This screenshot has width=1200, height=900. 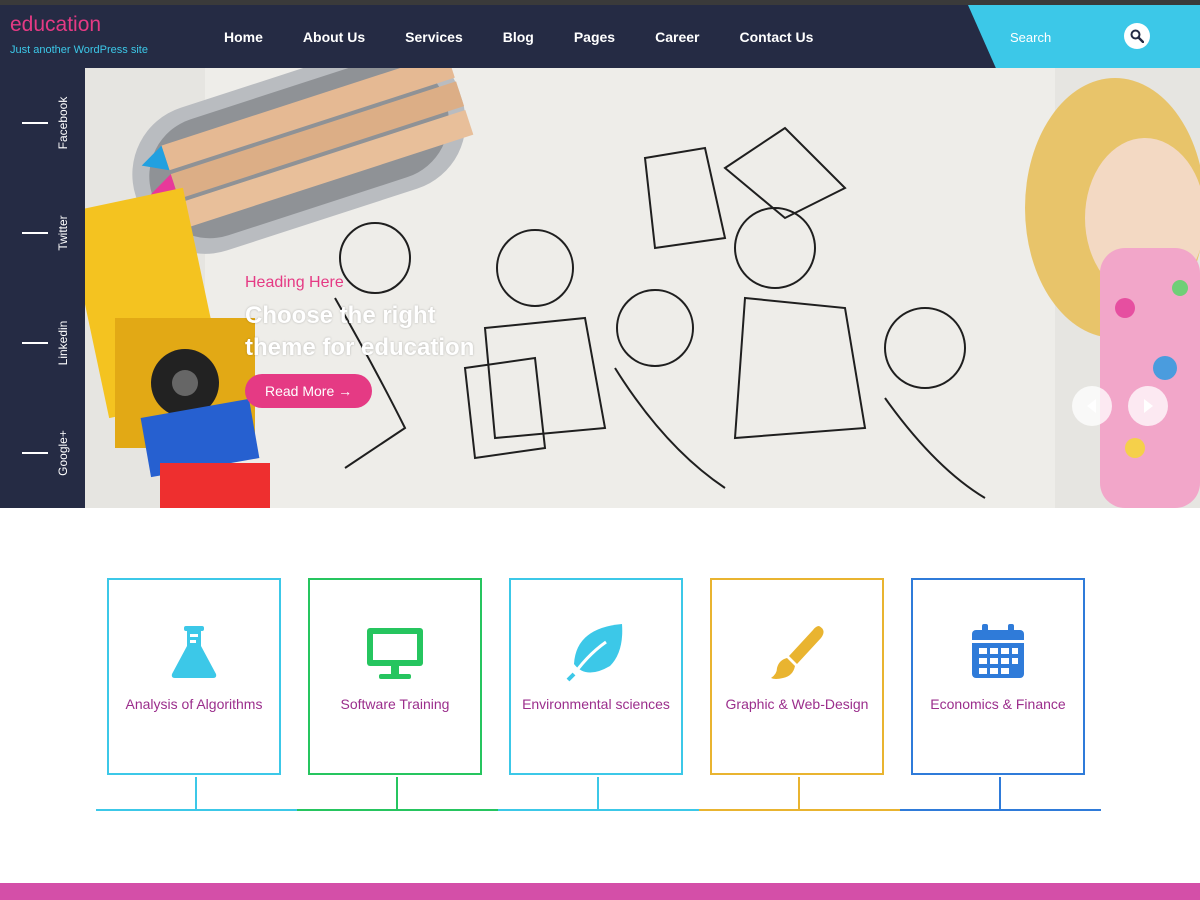 I want to click on leaf-icon, so click(x=594, y=653).